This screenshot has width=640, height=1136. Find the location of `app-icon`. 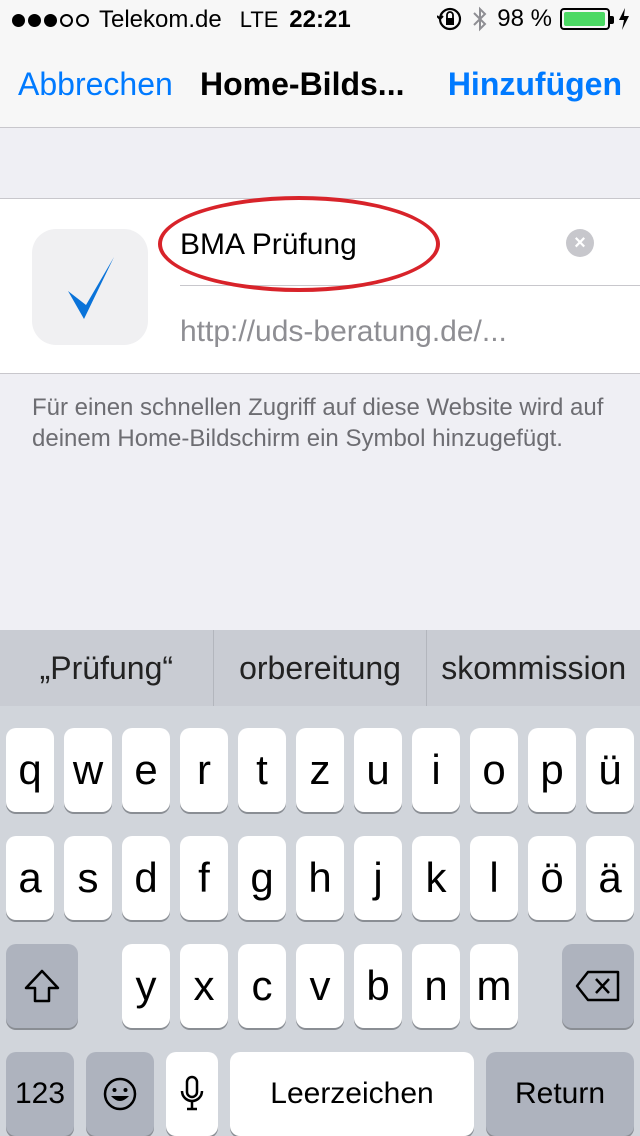

app-icon is located at coordinates (90, 287).